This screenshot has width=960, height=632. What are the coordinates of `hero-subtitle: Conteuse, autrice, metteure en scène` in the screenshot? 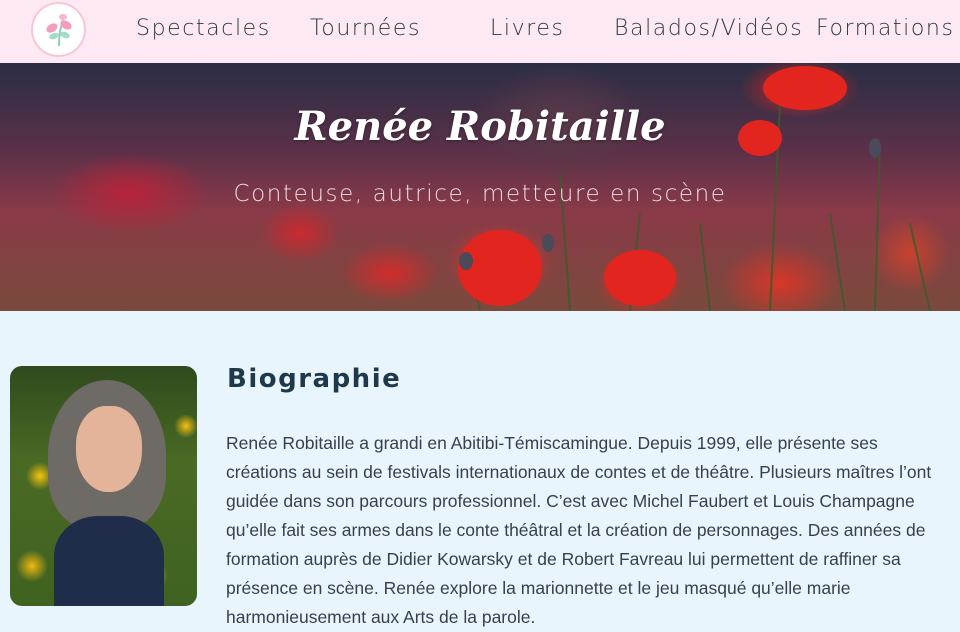 It's located at (480, 194).